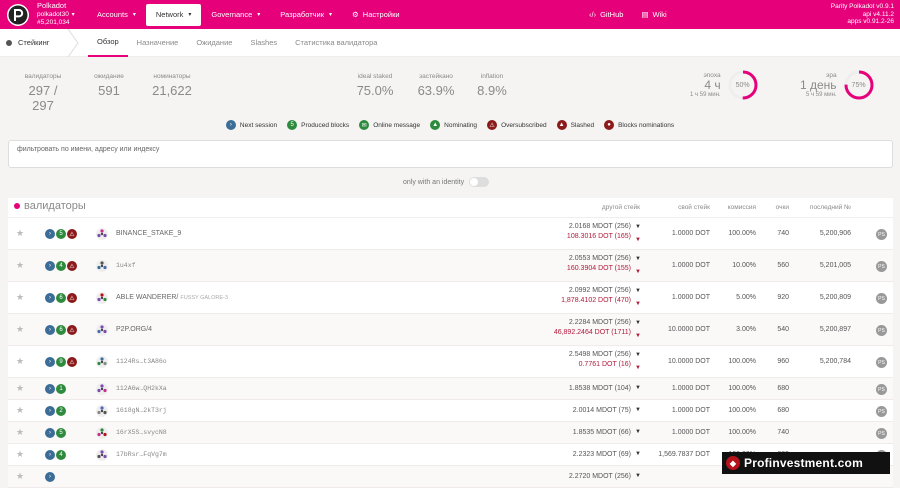 Image resolution: width=900 pixels, height=488 pixels. Describe the element at coordinates (263, 43) in the screenshot. I see `tab-slashes: Slashes` at that location.